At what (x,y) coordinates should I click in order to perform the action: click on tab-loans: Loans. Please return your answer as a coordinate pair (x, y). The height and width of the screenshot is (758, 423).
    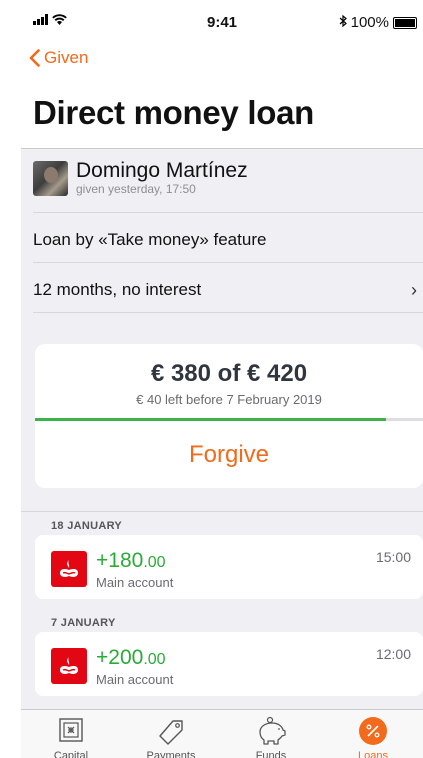
    Looking at the image, I should click on (373, 734).